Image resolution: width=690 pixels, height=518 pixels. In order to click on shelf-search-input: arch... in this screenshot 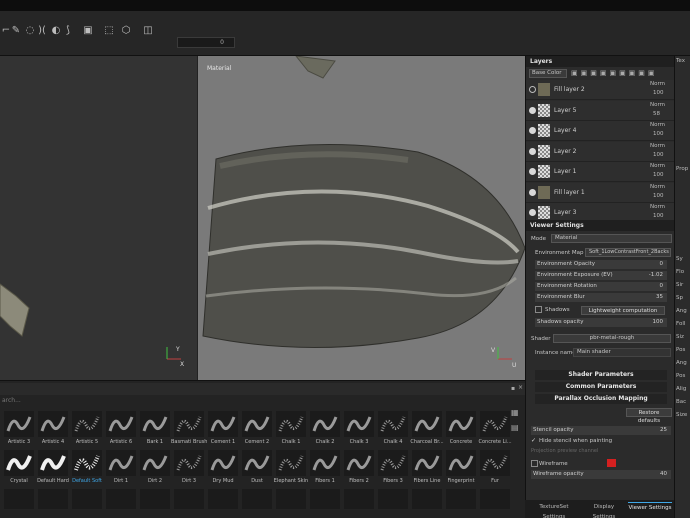, I will do `click(262, 402)`.